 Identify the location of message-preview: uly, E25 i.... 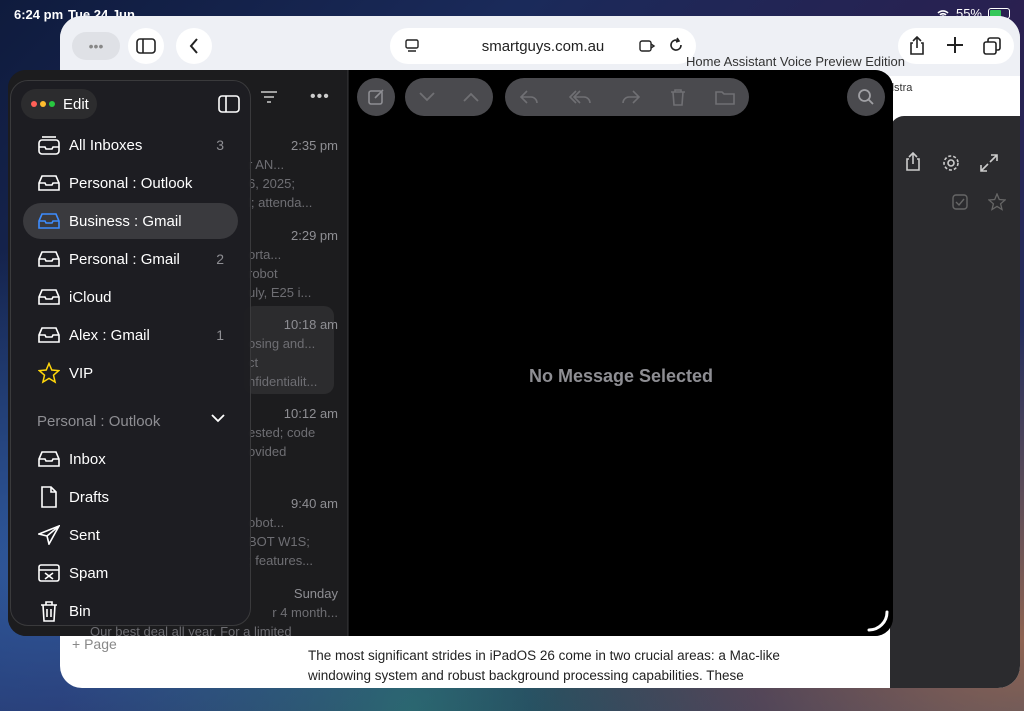
(280, 292).